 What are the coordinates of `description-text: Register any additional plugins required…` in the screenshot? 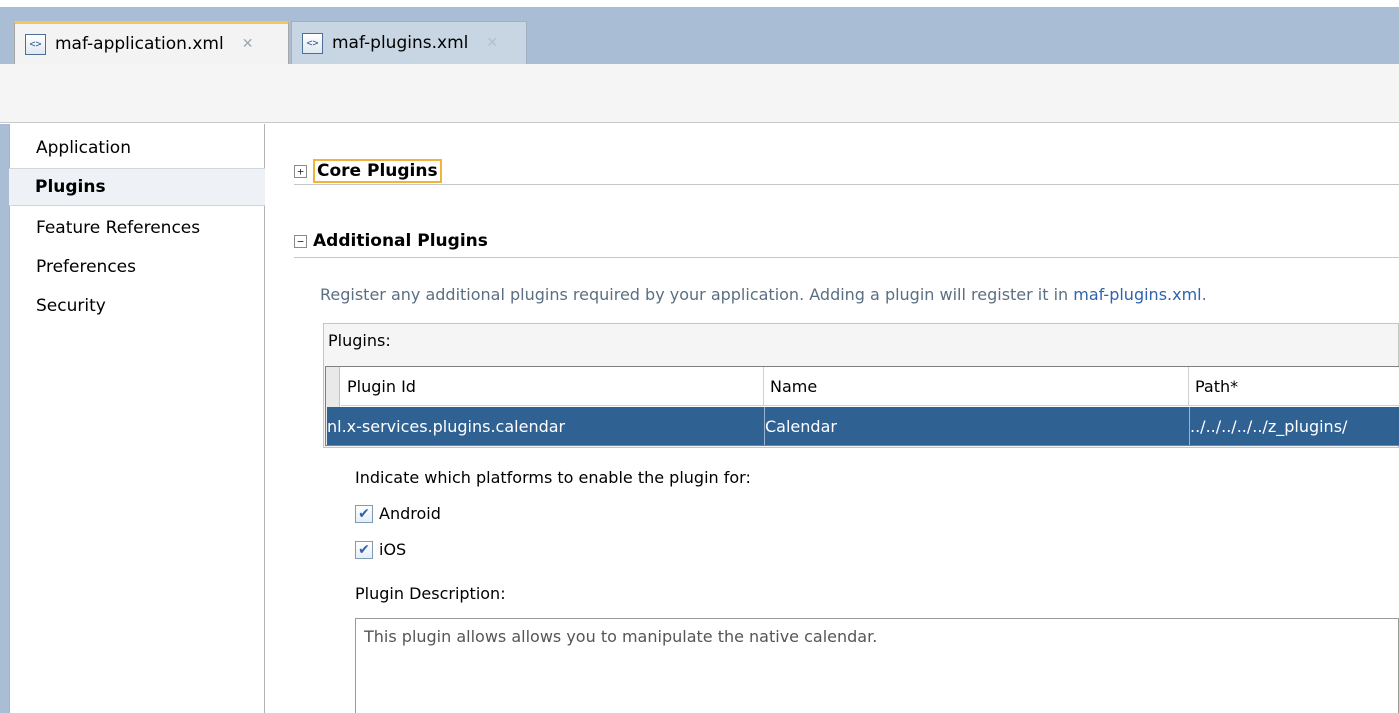 It's located at (697, 294).